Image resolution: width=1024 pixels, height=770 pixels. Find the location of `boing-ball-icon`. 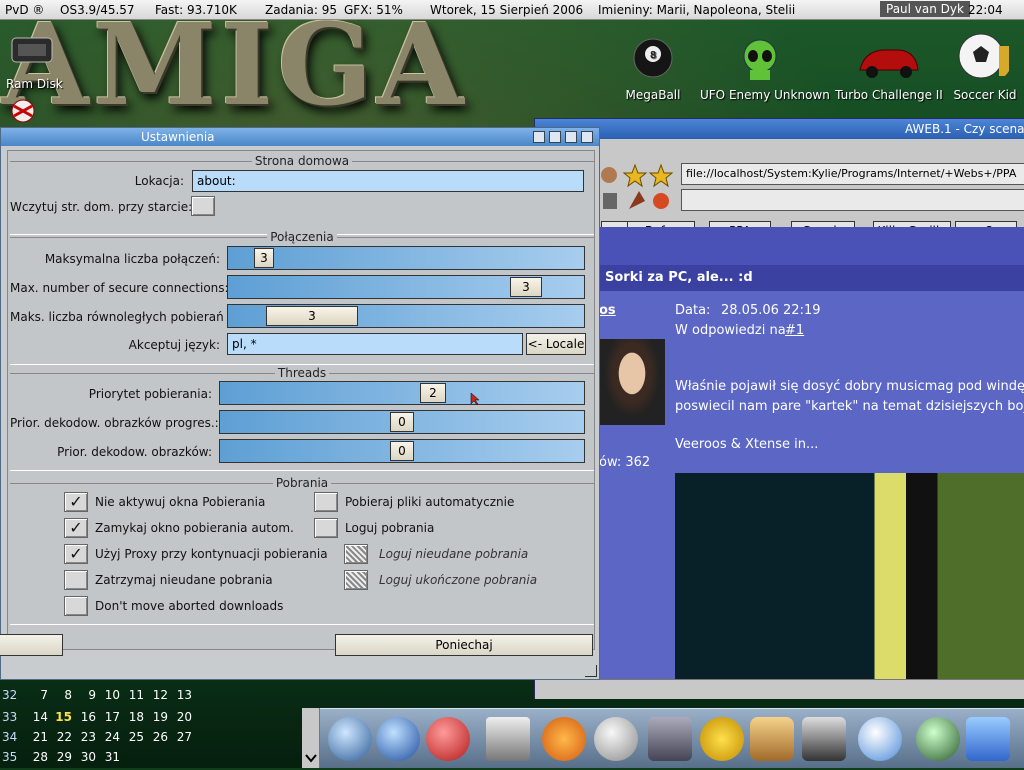

boing-ball-icon is located at coordinates (23, 111).